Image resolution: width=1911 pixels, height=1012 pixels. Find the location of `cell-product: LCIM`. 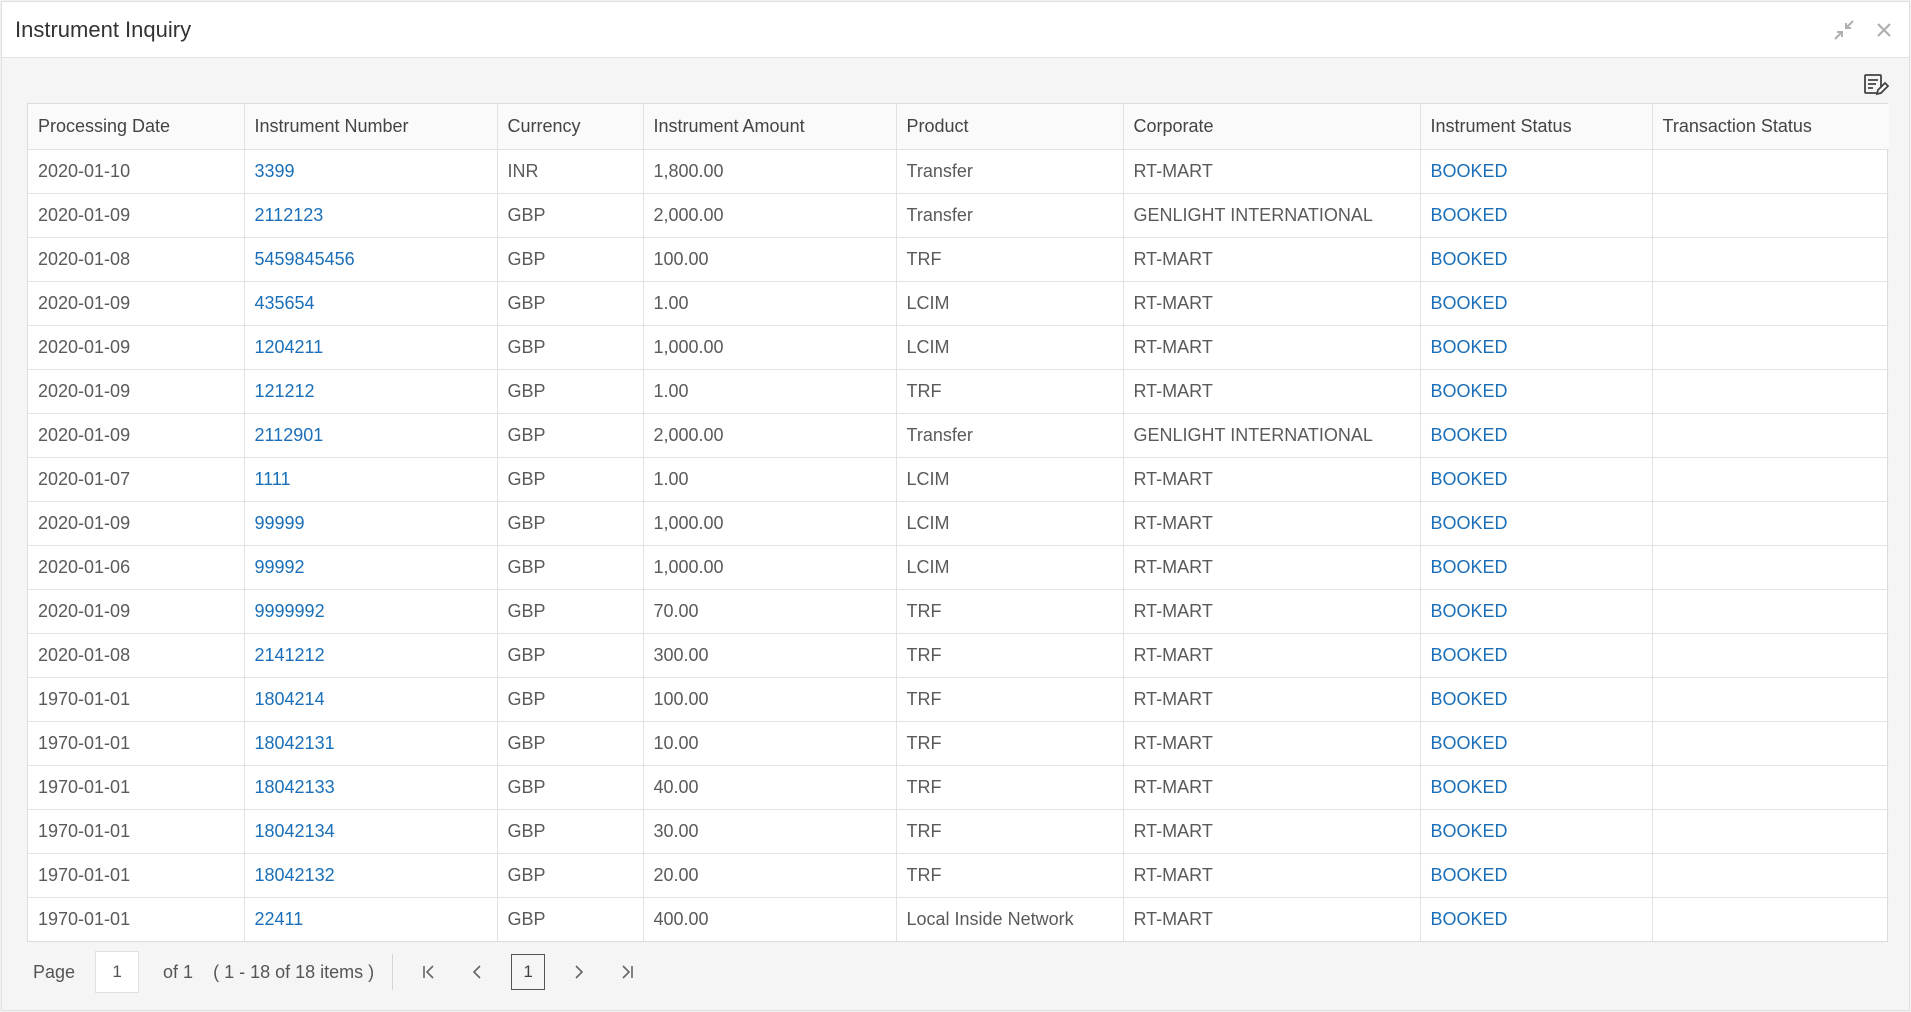

cell-product: LCIM is located at coordinates (1010, 567).